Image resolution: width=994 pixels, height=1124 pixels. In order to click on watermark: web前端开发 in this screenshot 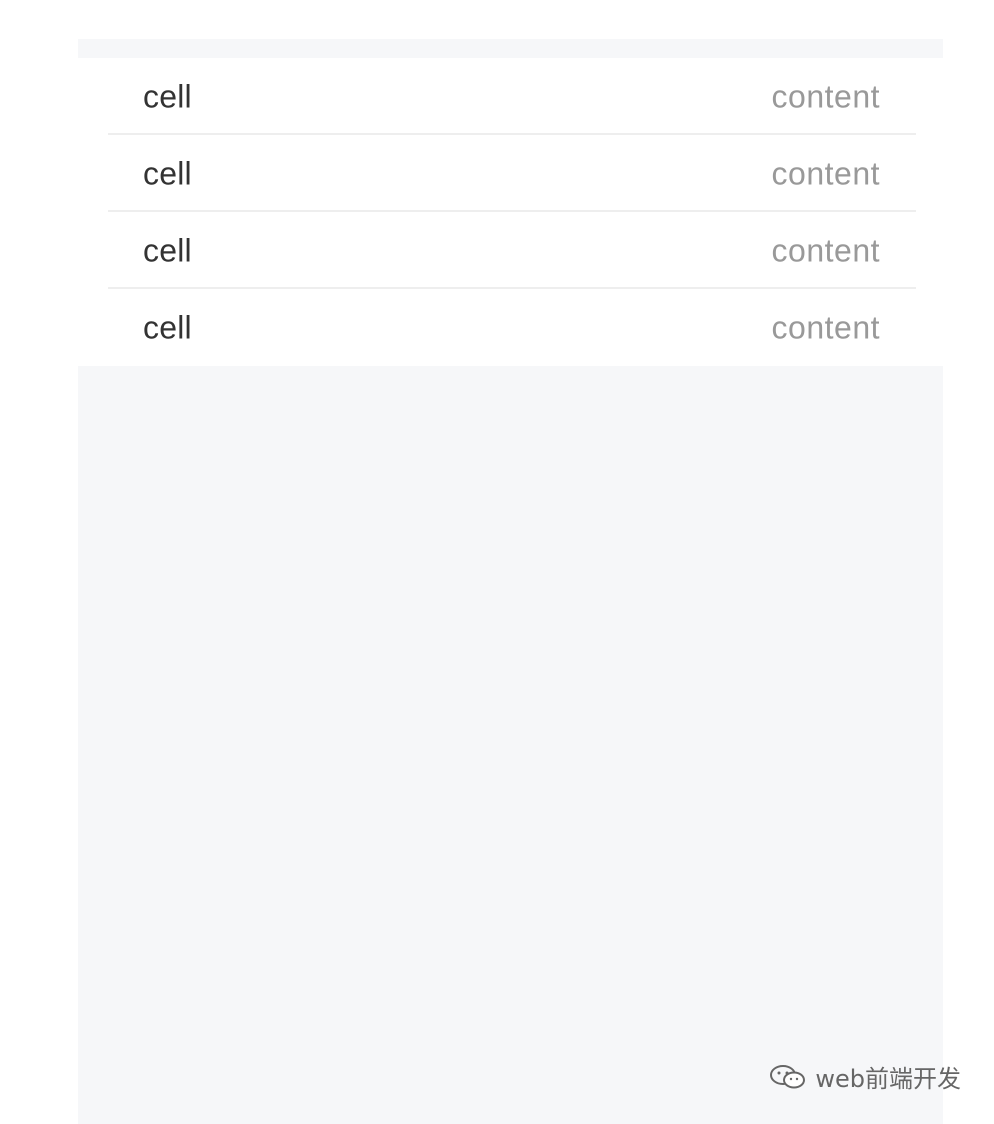, I will do `click(864, 1076)`.